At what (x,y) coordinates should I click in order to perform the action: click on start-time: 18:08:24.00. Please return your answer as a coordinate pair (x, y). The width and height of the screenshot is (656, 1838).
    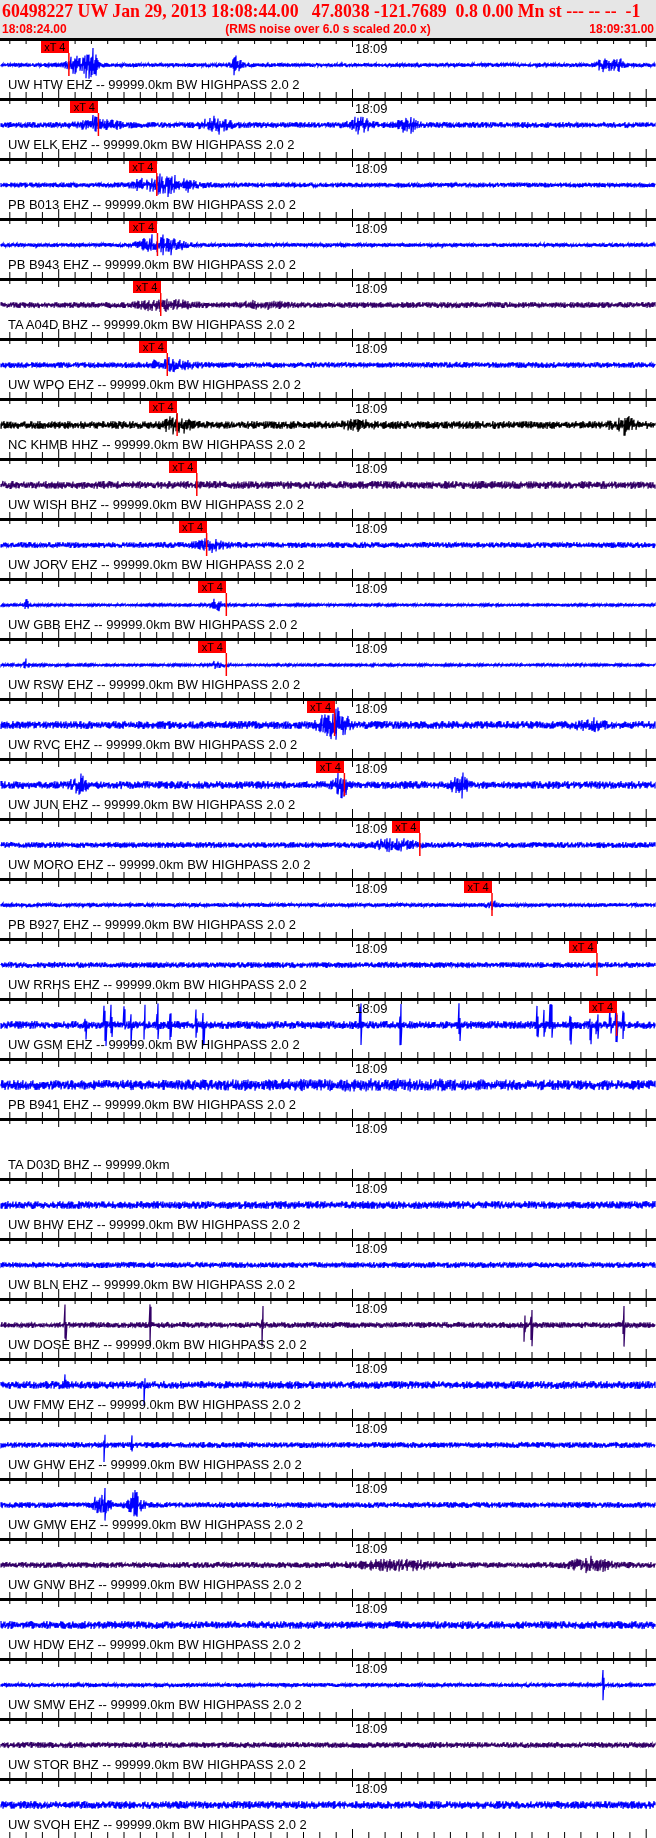
    Looking at the image, I should click on (34, 29).